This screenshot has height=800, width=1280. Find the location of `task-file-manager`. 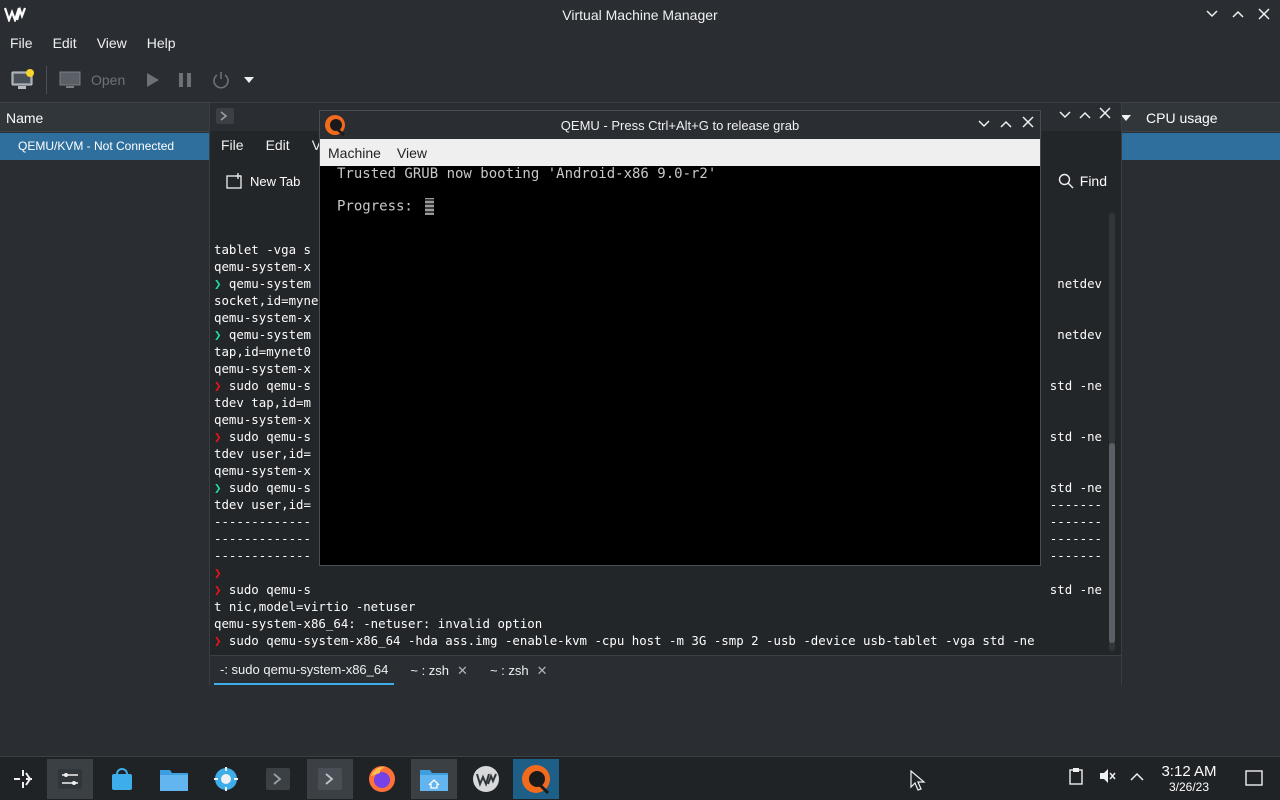

task-file-manager is located at coordinates (434, 779).